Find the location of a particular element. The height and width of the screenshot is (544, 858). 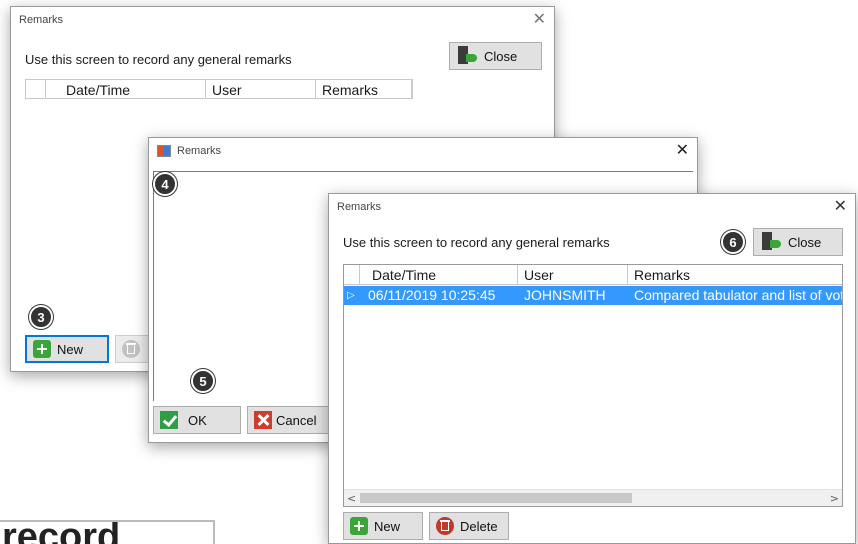

horizontal-scrollbar: < > is located at coordinates (593, 497).